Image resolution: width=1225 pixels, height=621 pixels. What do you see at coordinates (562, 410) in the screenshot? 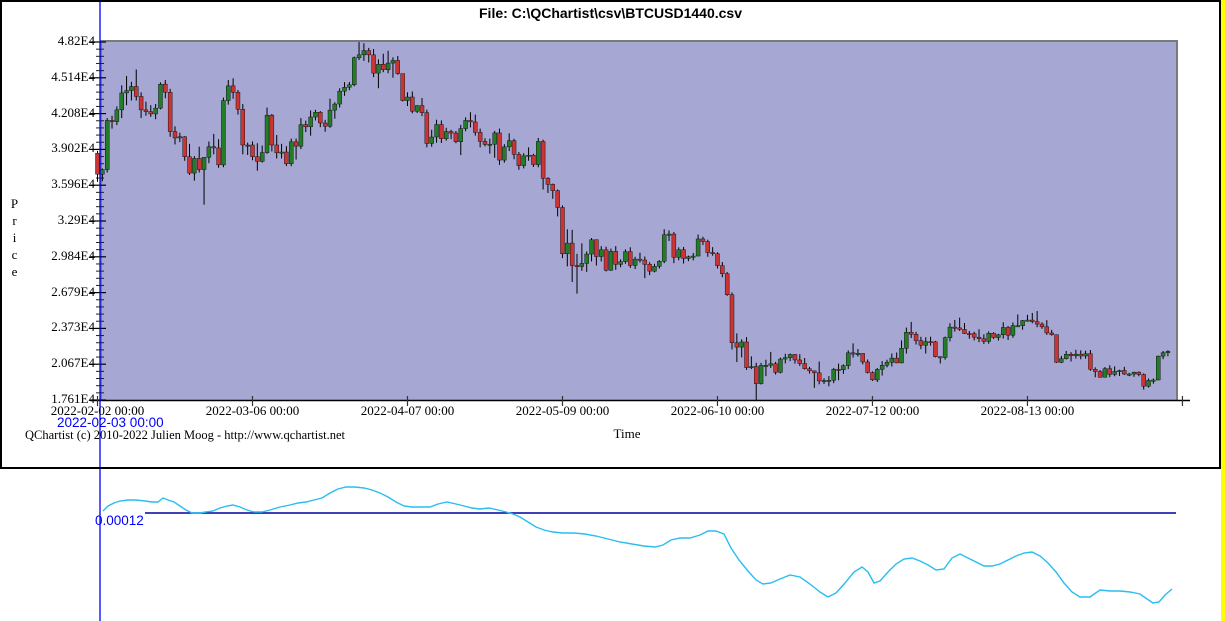
I see `x-tick-label: 2022-05-09 00:00` at bounding box center [562, 410].